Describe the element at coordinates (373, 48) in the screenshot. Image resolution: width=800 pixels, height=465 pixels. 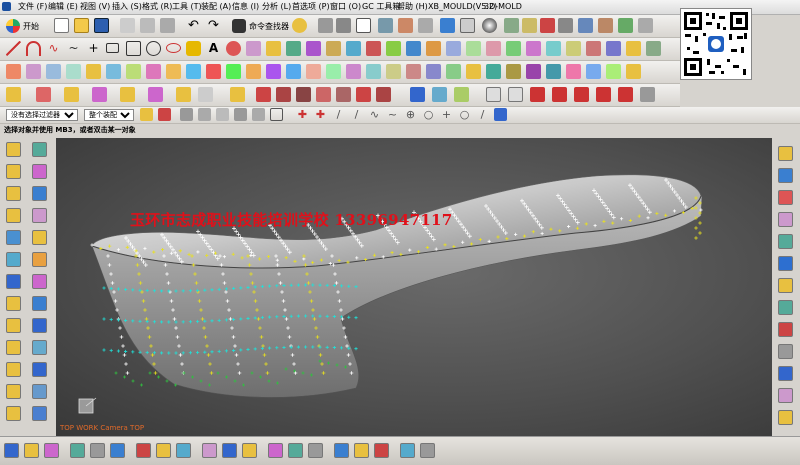
I see `extract-curve-icon` at that location.